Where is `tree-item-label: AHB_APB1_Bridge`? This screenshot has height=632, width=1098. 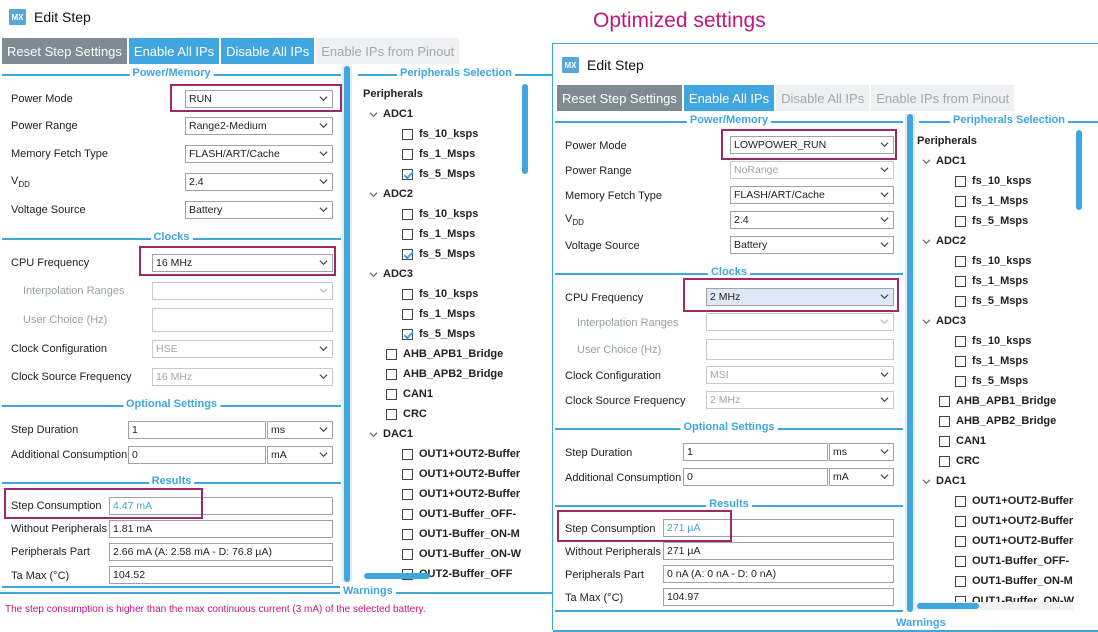 tree-item-label: AHB_APB1_Bridge is located at coordinates (453, 354).